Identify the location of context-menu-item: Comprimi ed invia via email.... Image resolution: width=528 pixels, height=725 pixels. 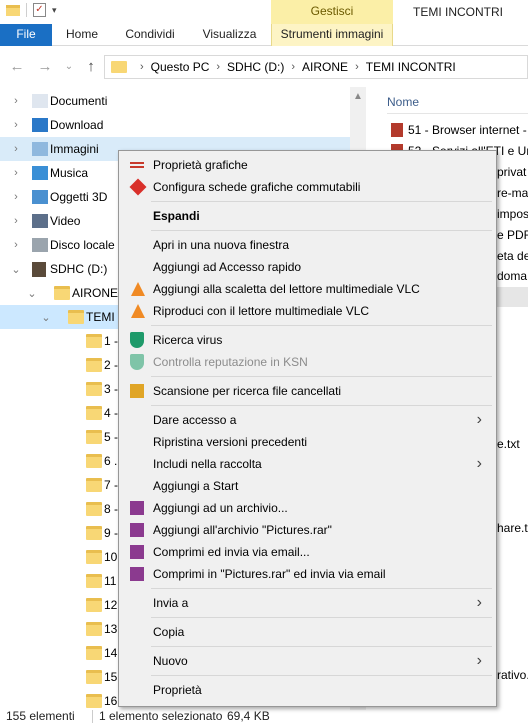
(307, 552).